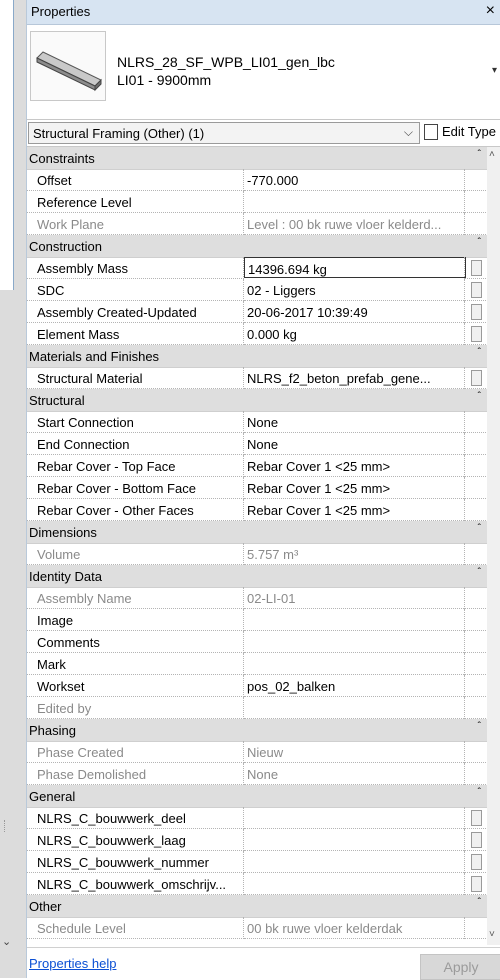  I want to click on property-value: -770.000, so click(273, 180).